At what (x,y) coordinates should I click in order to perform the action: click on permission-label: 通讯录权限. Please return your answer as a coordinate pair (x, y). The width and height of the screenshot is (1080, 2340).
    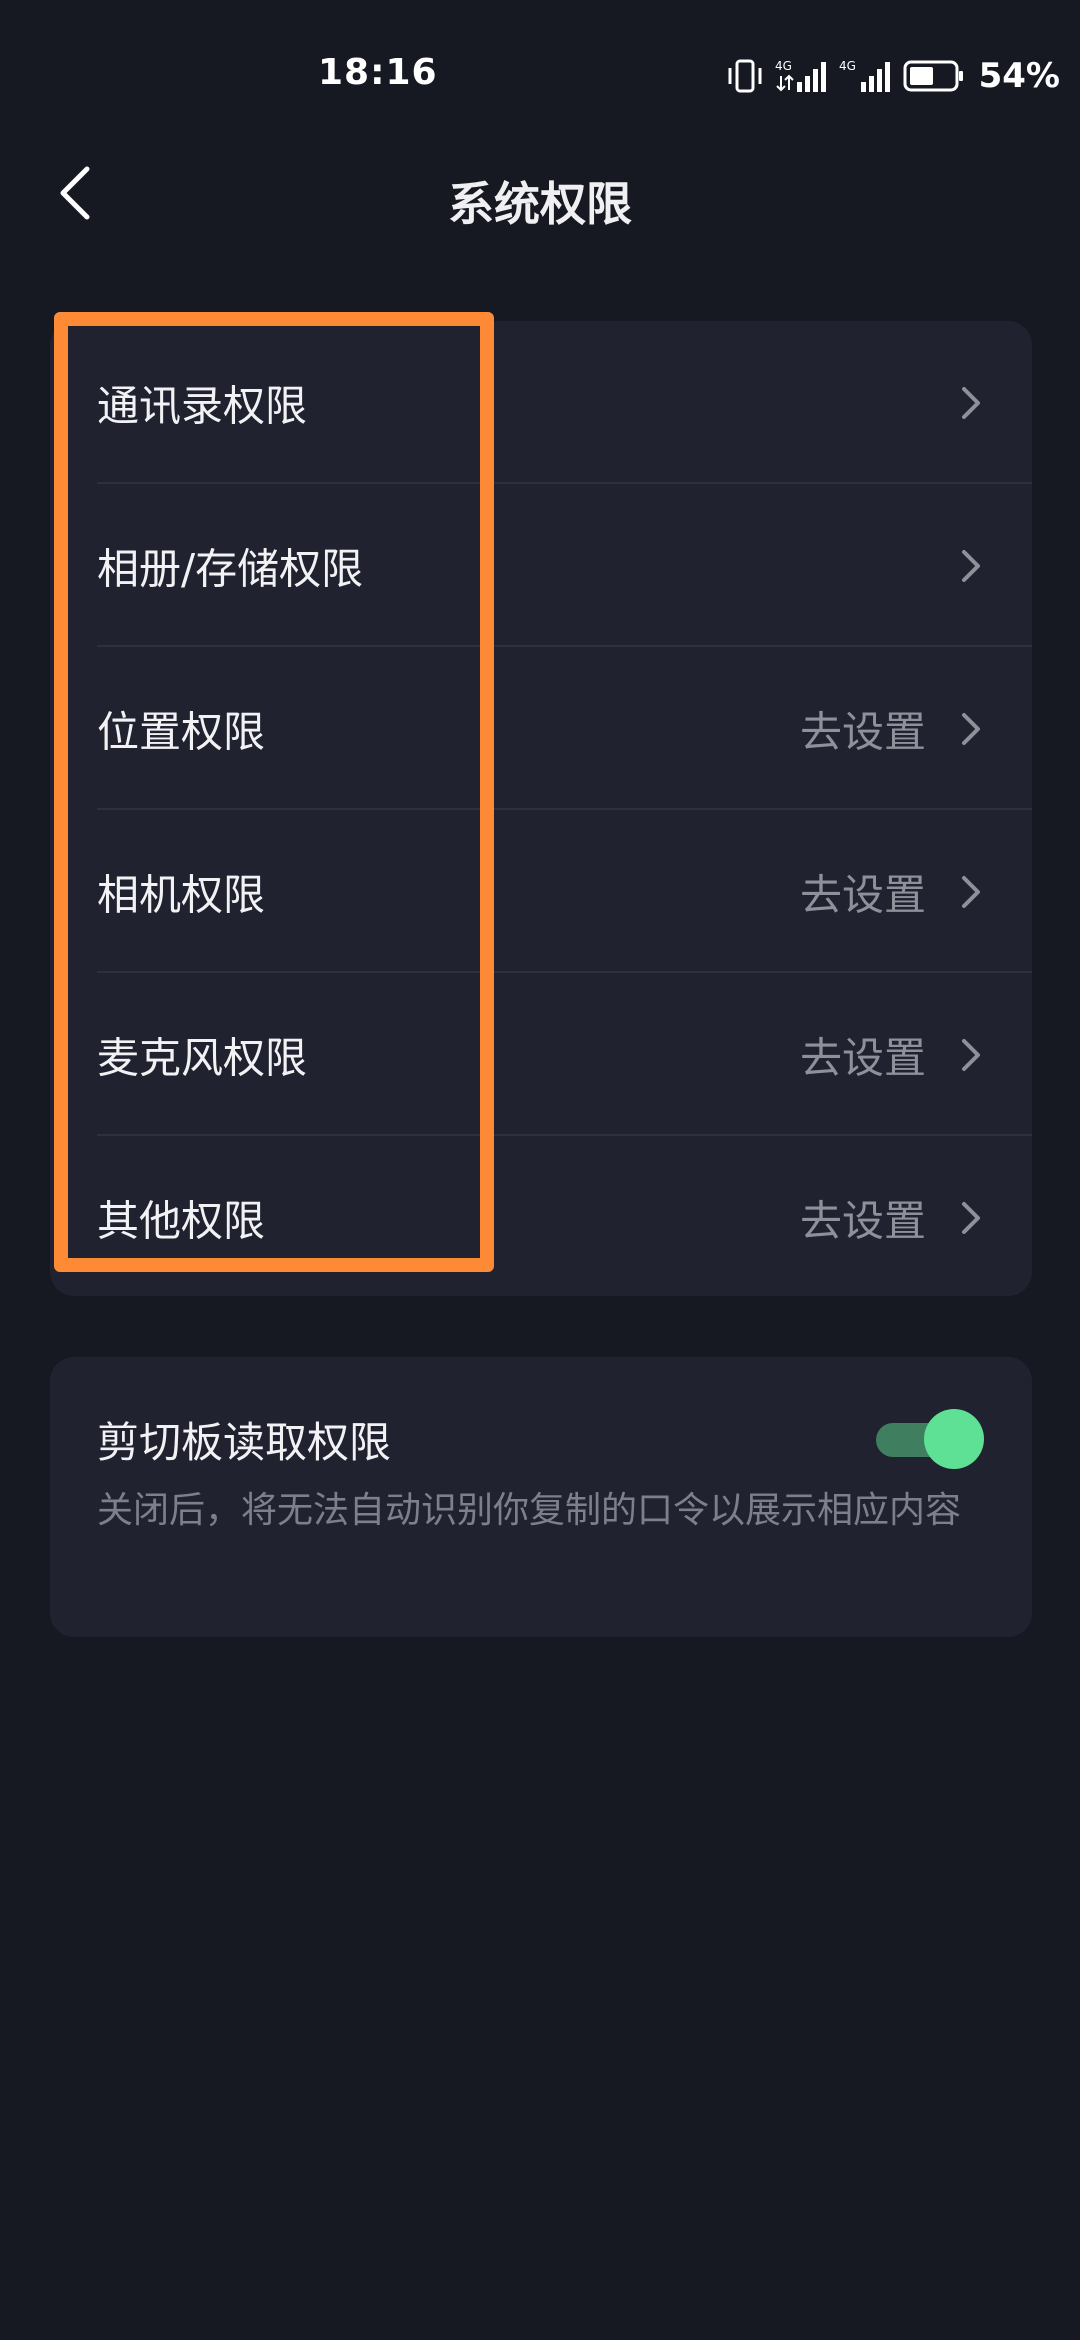
    Looking at the image, I should click on (202, 405).